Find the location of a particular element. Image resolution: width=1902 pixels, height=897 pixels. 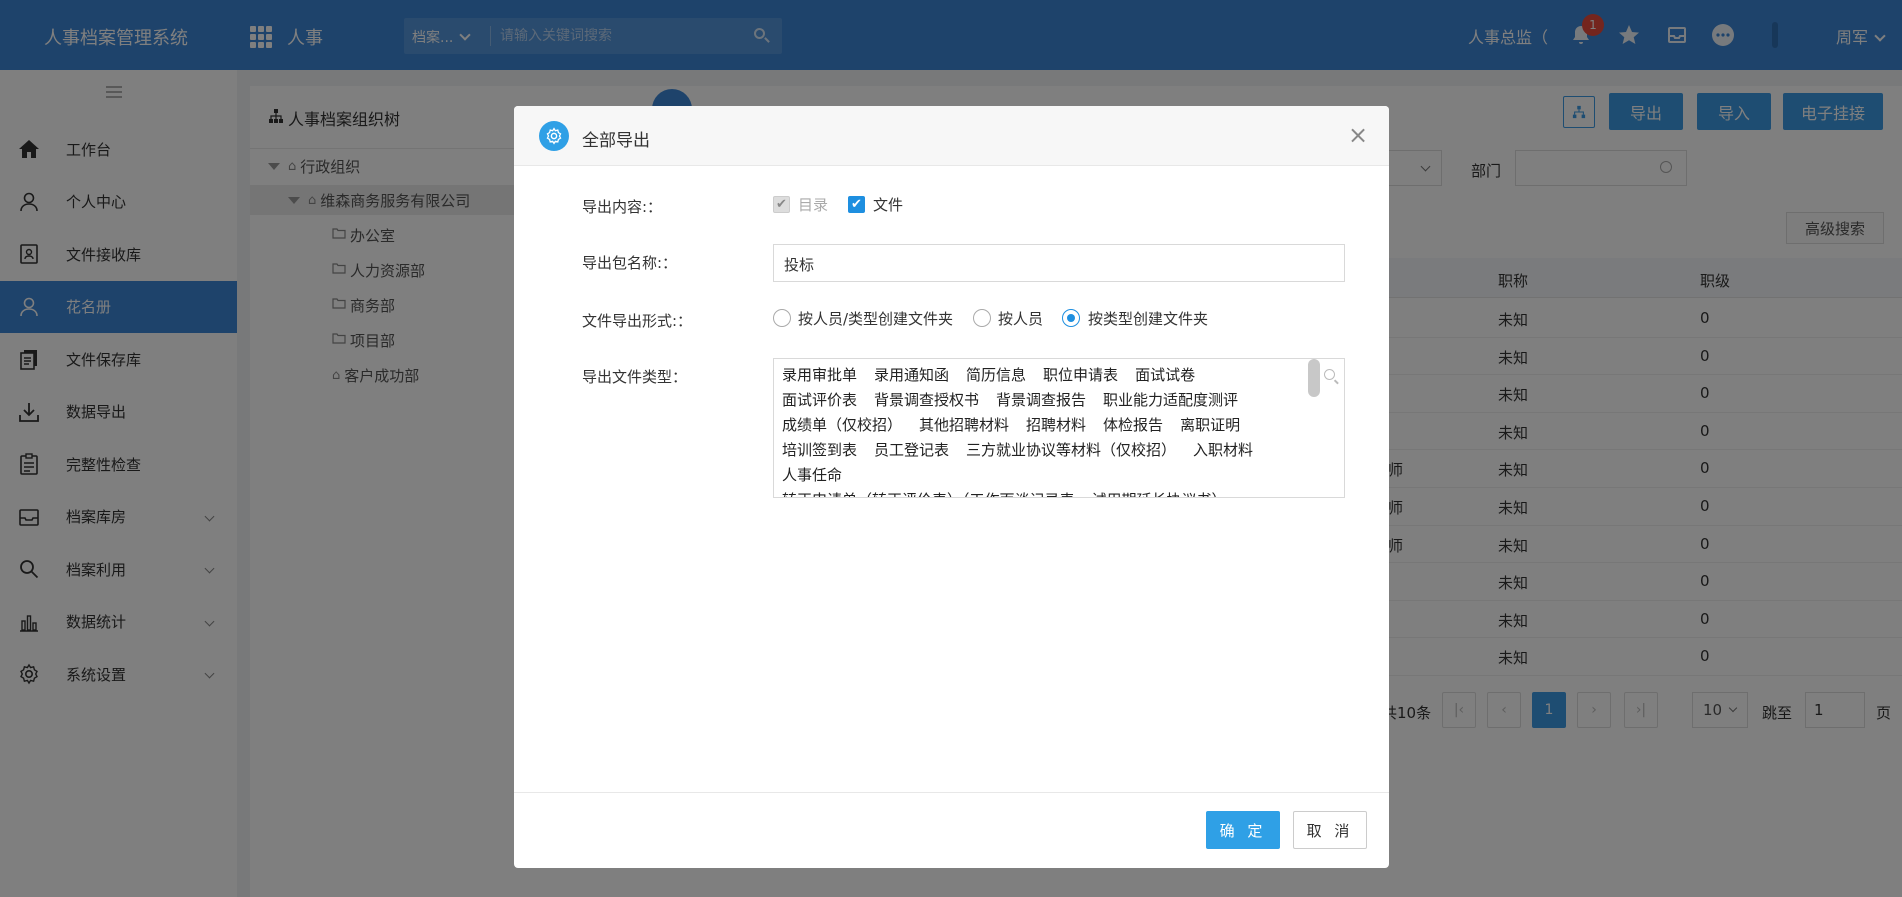

divider is located at coordinates (951, 792).